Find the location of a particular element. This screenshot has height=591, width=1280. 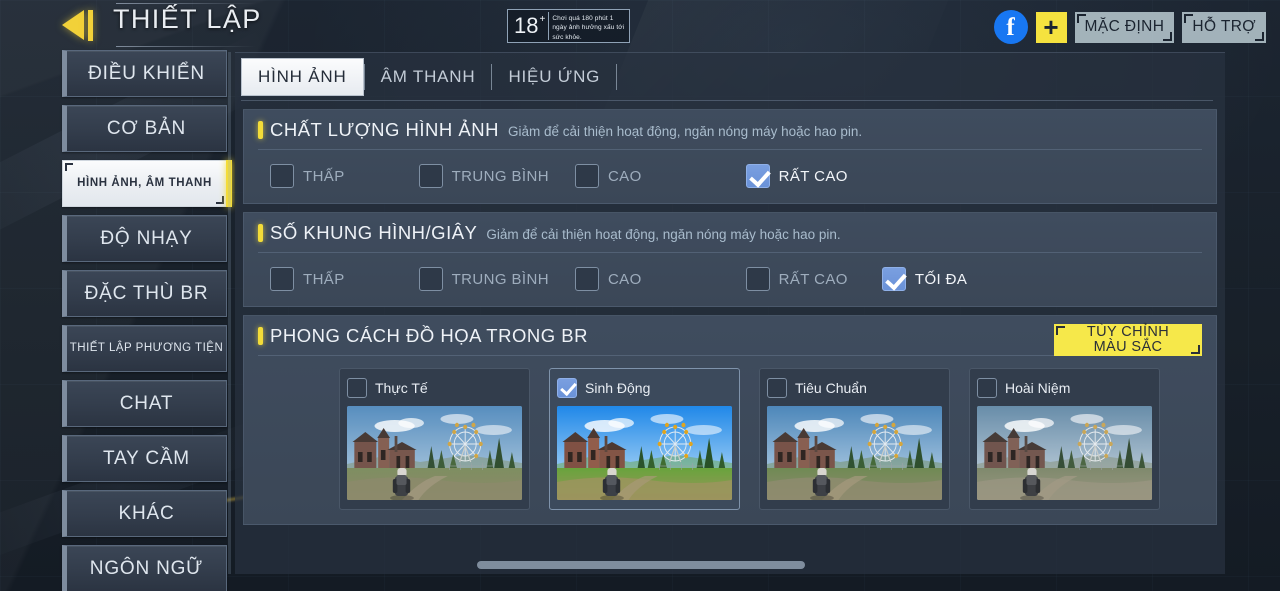

sidebar-item-8: TAY CẦM is located at coordinates (144, 458).